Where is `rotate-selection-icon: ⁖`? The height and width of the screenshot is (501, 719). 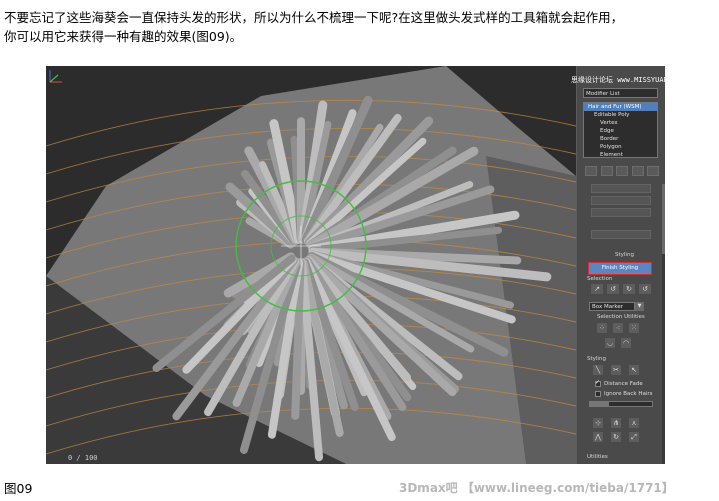 rotate-selection-icon: ⁖ is located at coordinates (618, 328).